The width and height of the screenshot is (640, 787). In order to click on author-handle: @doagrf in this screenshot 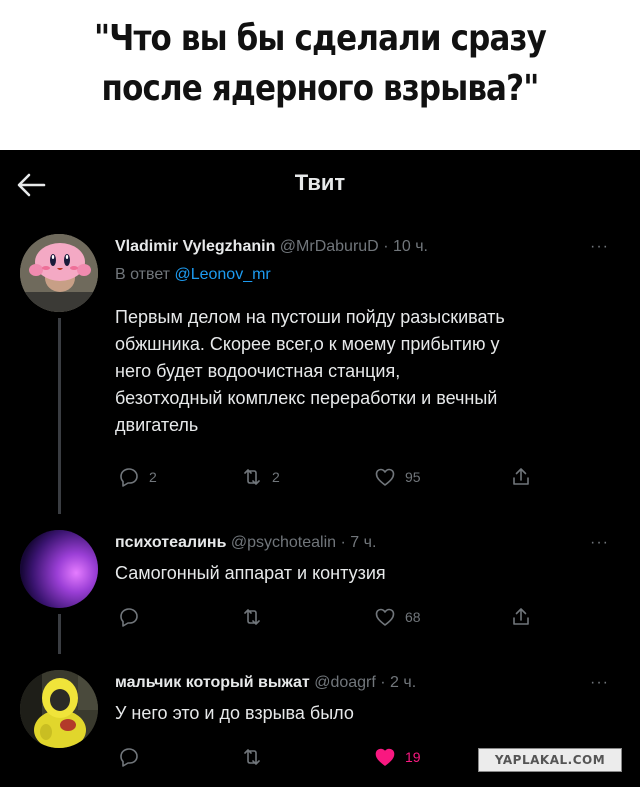, I will do `click(345, 682)`.